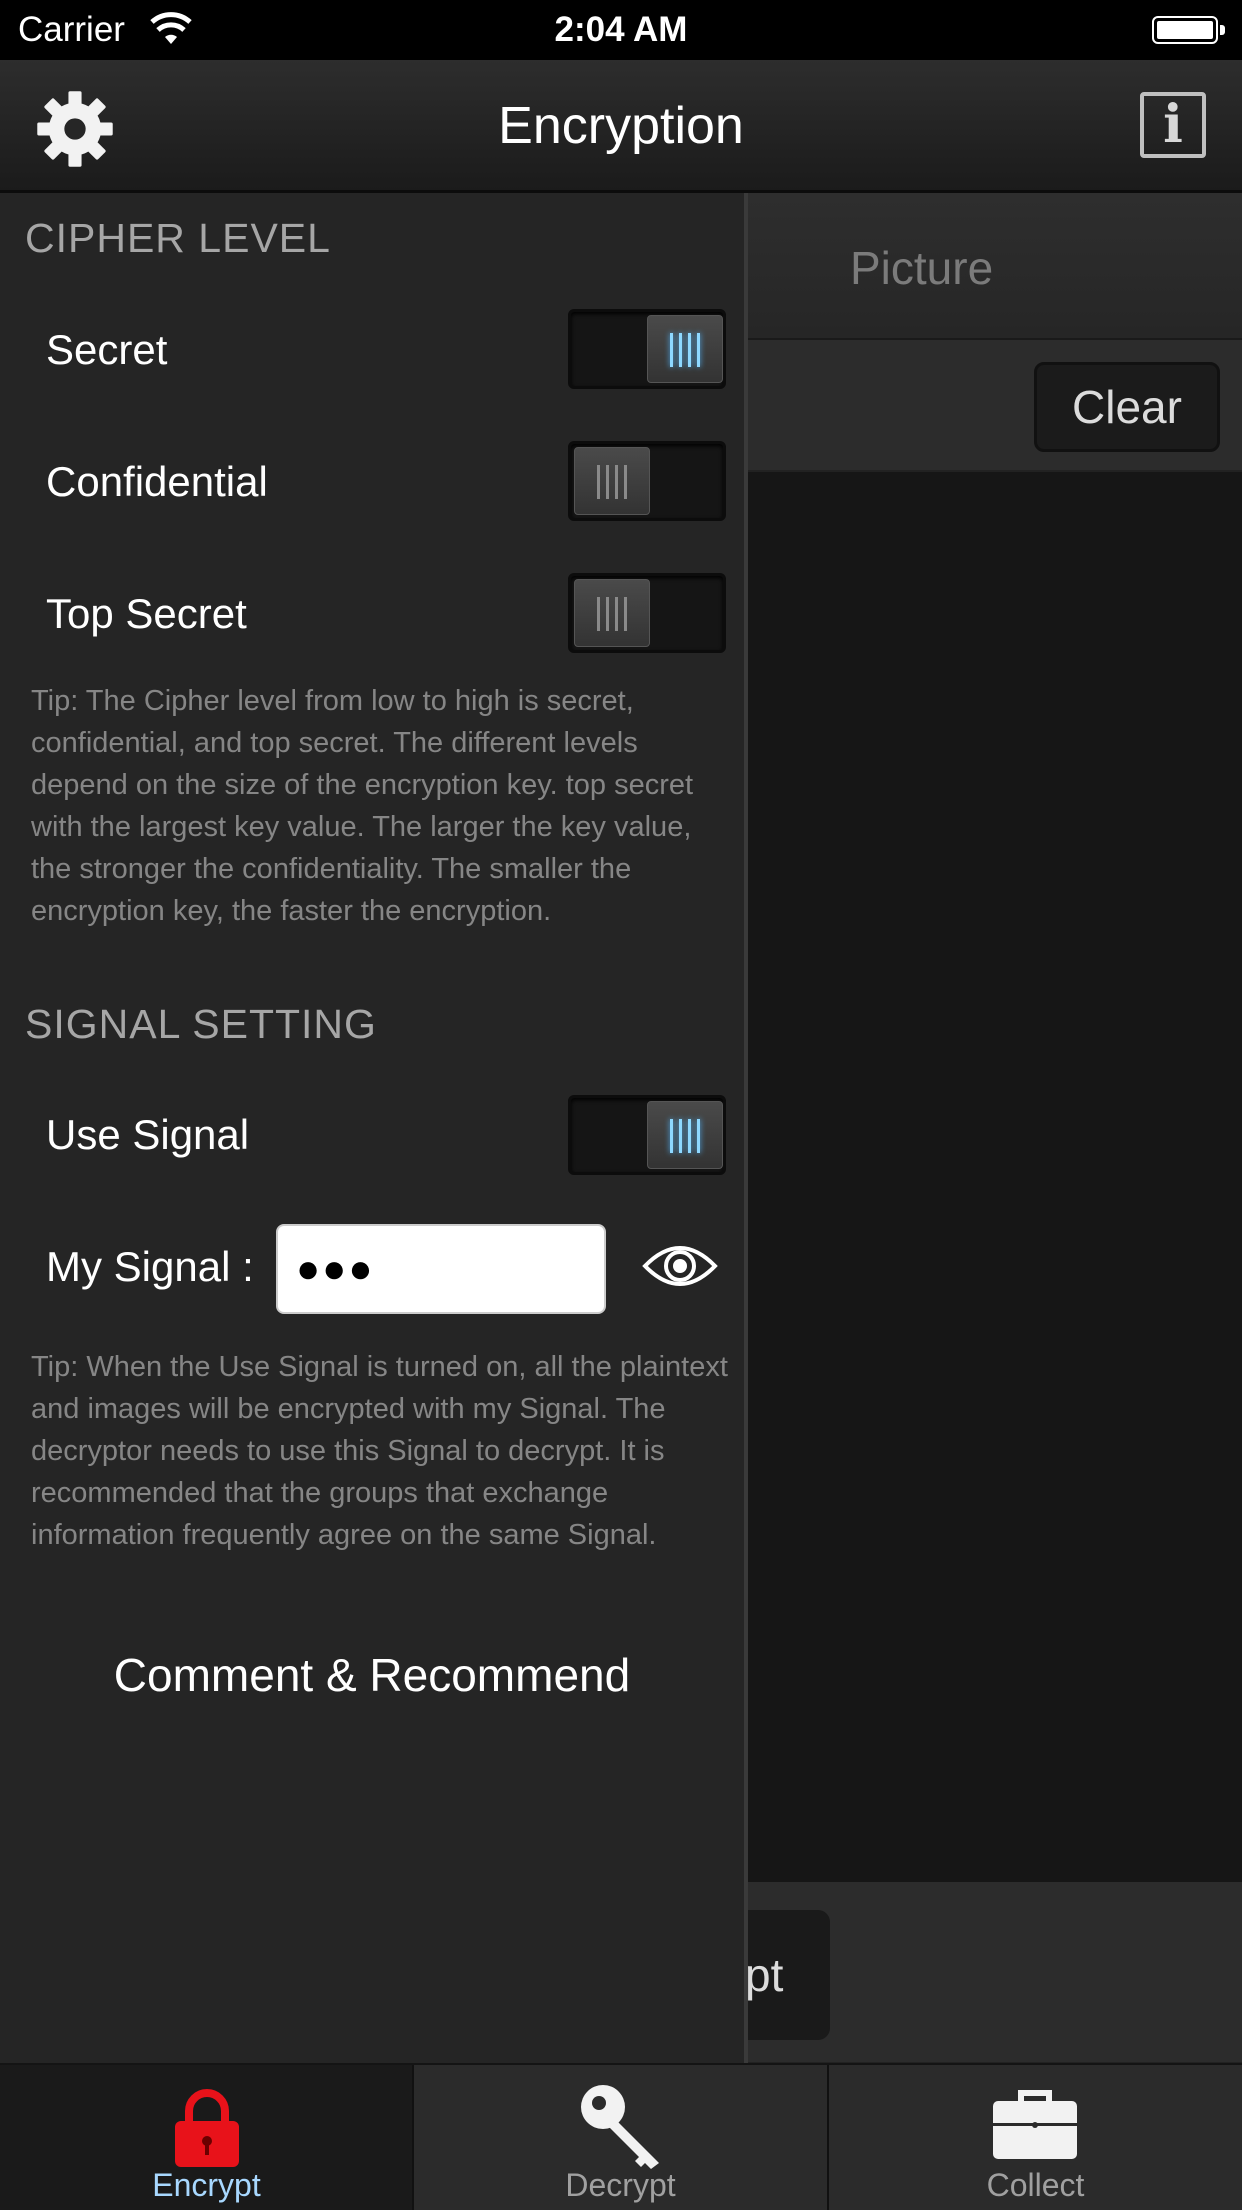 The width and height of the screenshot is (1242, 2210). I want to click on use-signal-label: Use Signal, so click(148, 1134).